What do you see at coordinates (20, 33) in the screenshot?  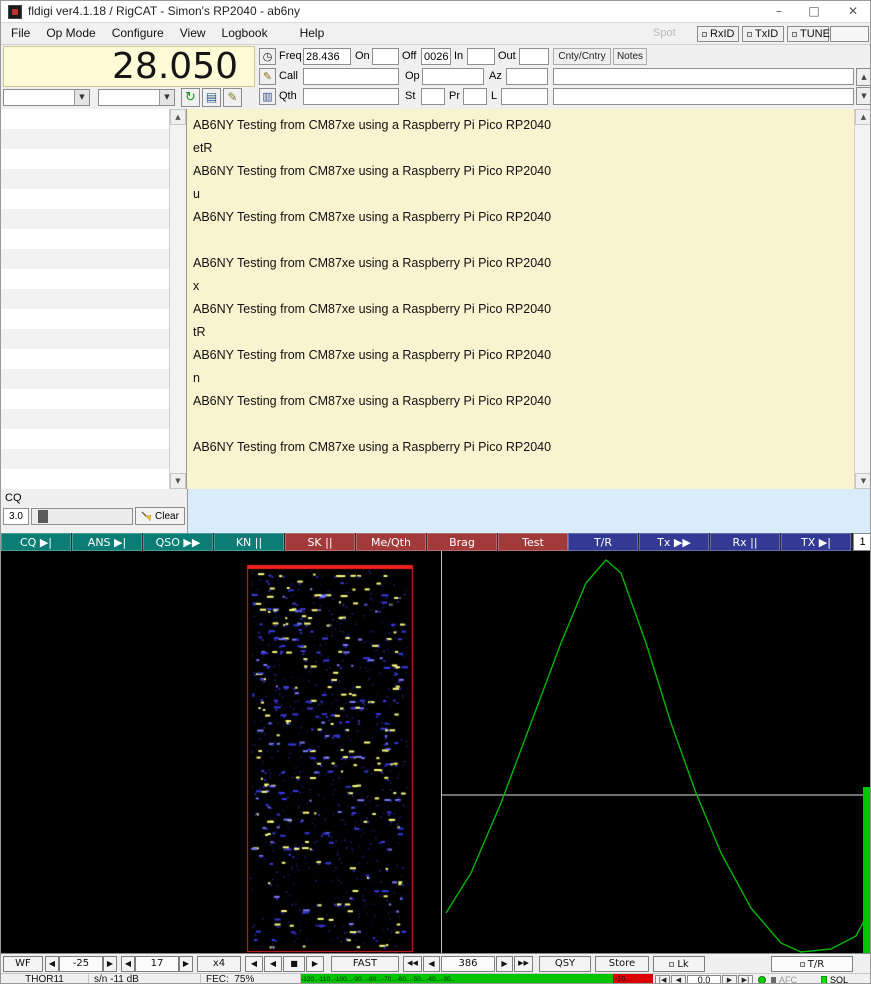 I see `menu-file: File` at bounding box center [20, 33].